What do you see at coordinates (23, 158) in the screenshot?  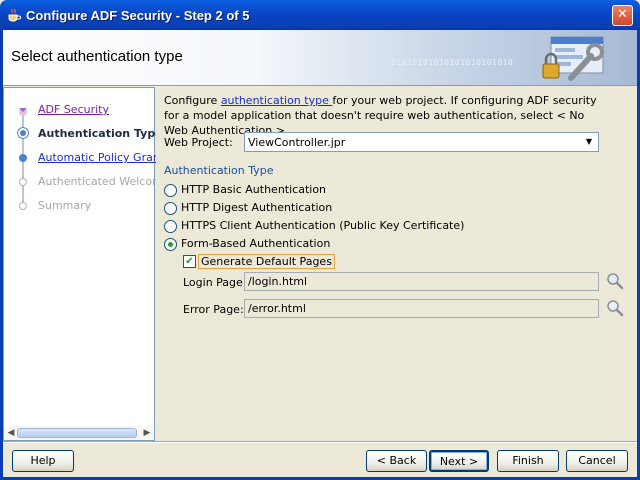 I see `step-icon` at bounding box center [23, 158].